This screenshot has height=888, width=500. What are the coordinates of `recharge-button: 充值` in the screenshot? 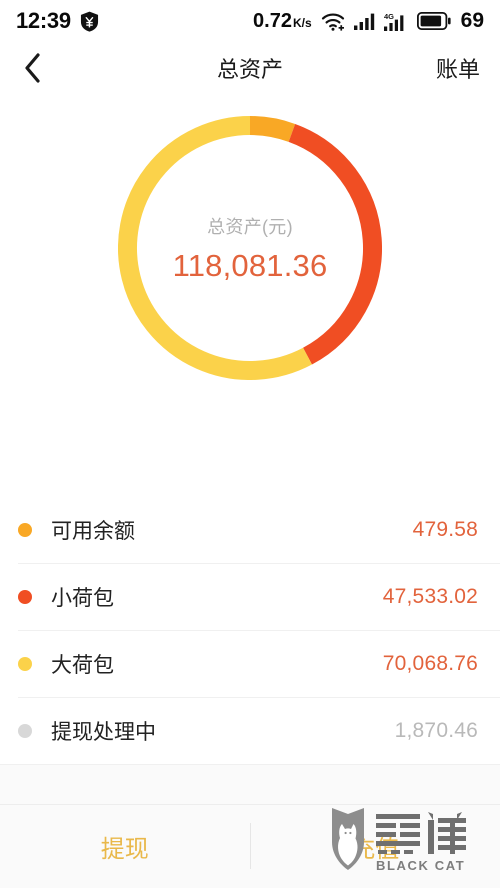 It's located at (375, 846).